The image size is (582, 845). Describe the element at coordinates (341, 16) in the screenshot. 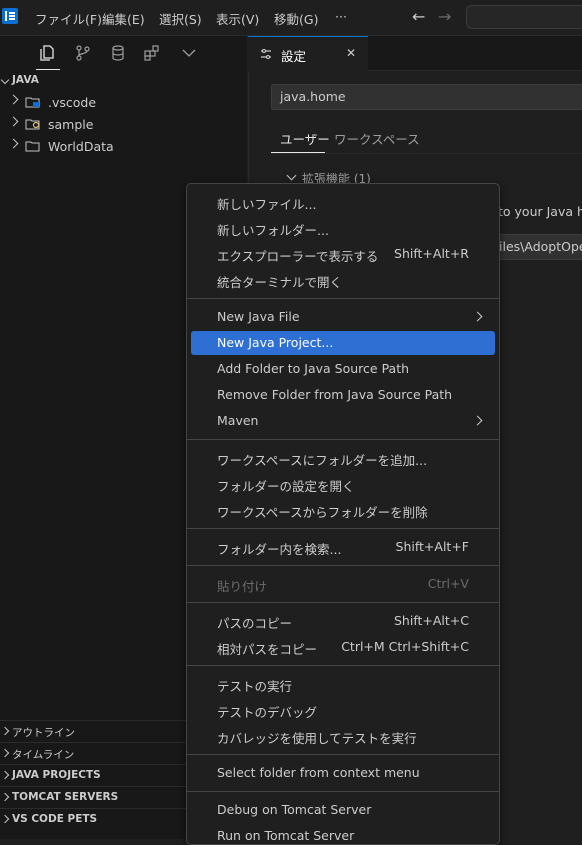

I see `menu-more: ···` at that location.